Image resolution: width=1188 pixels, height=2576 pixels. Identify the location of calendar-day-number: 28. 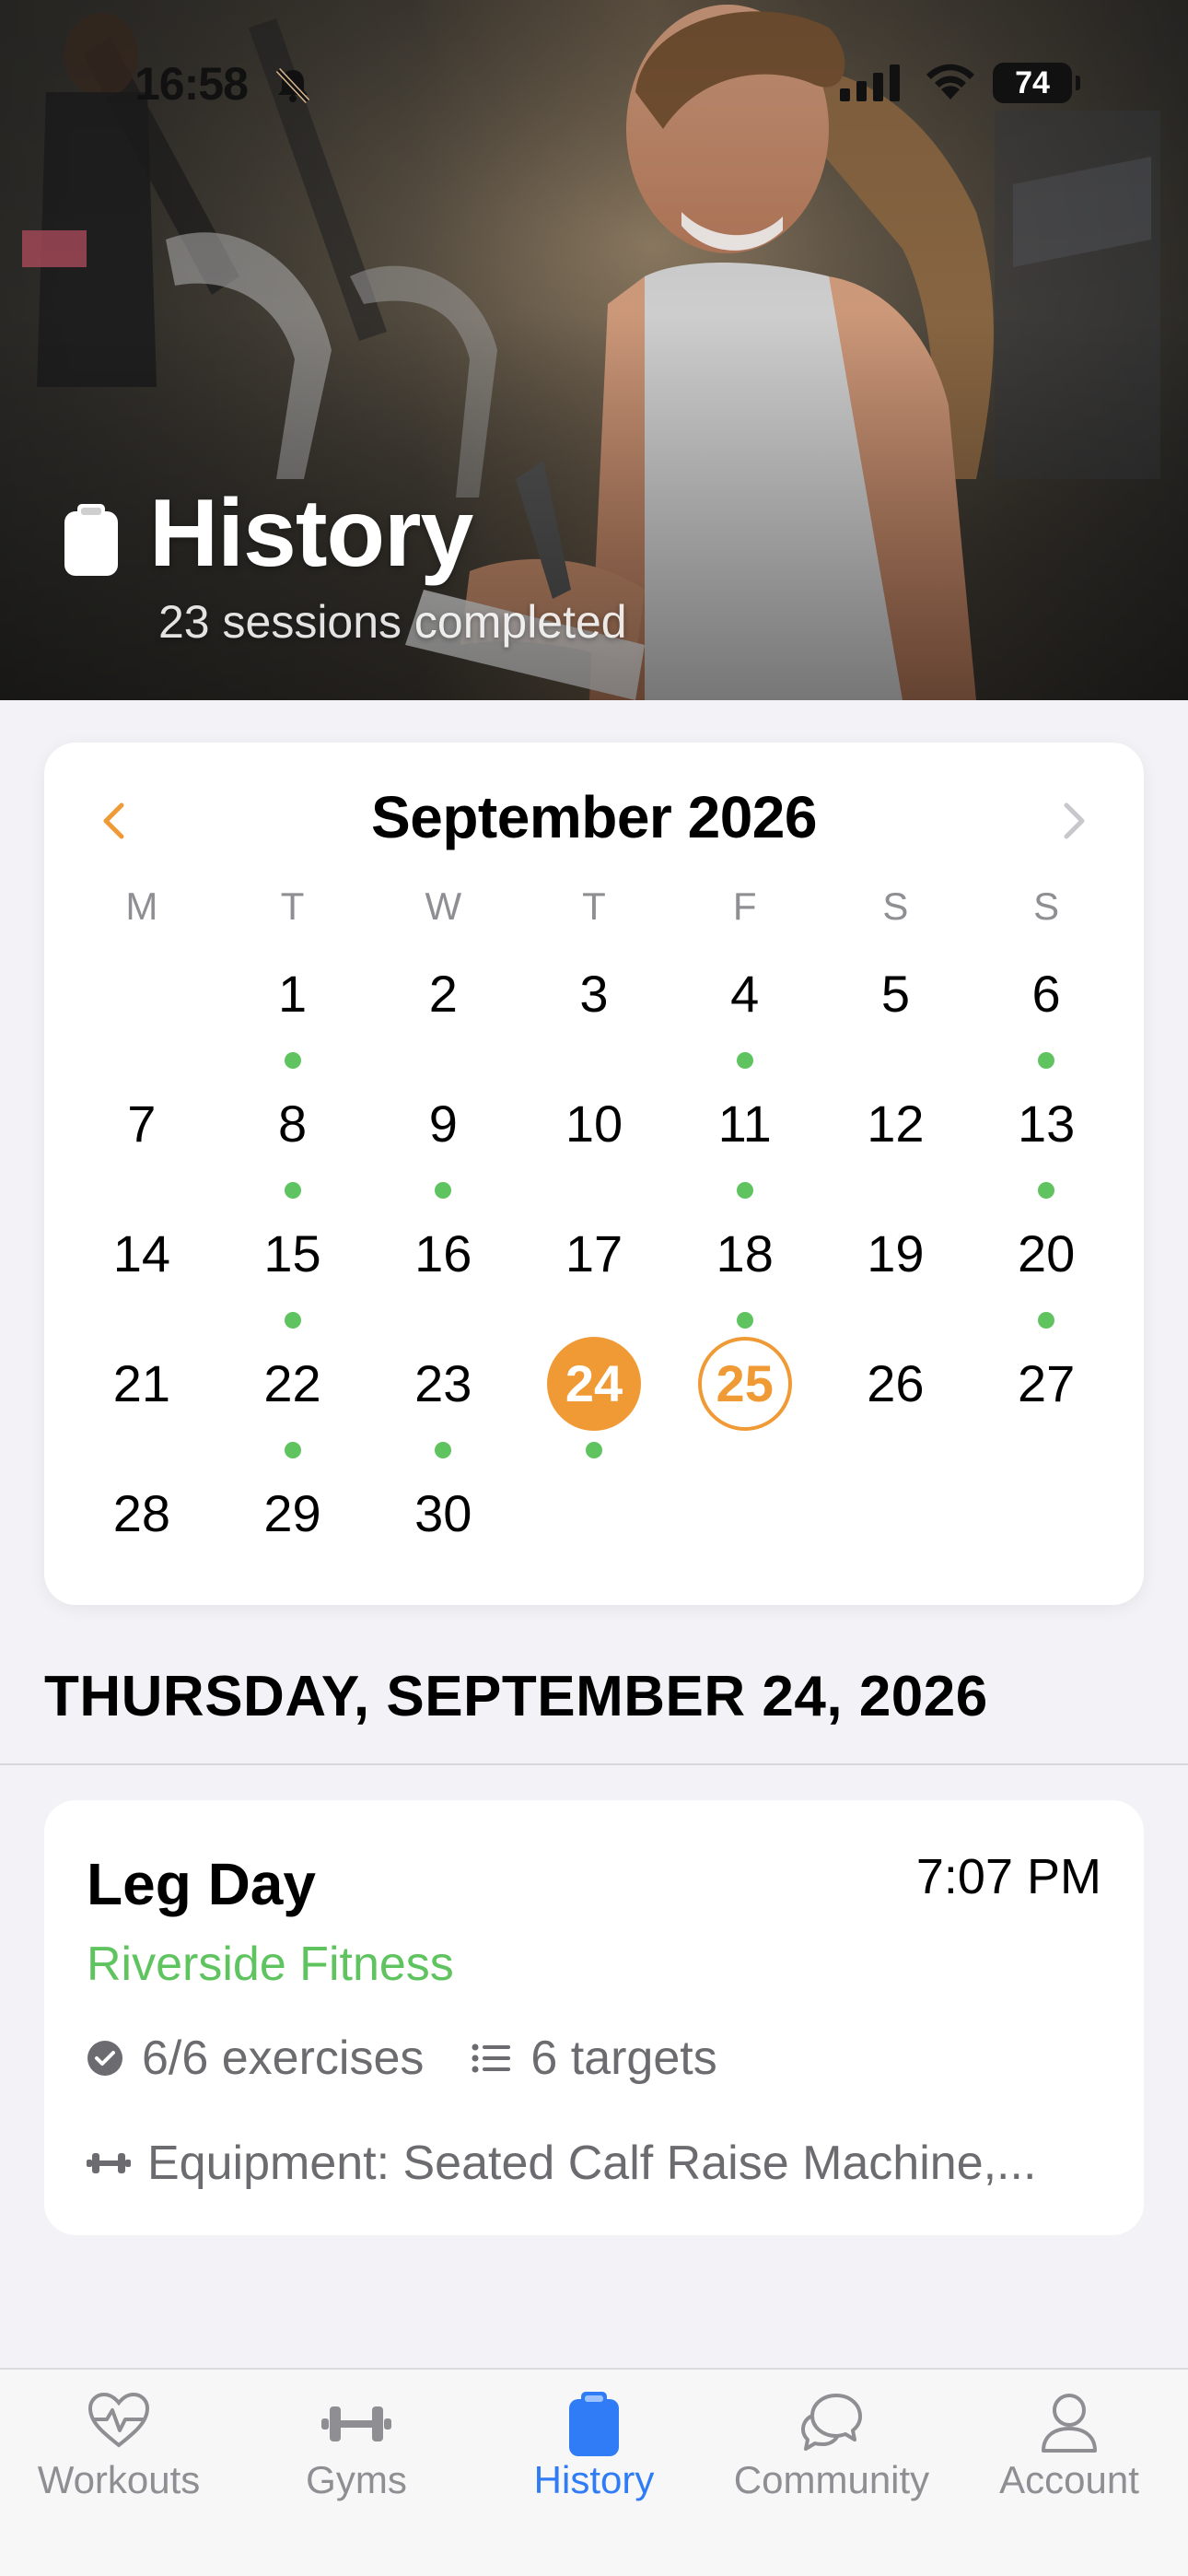
(141, 1513).